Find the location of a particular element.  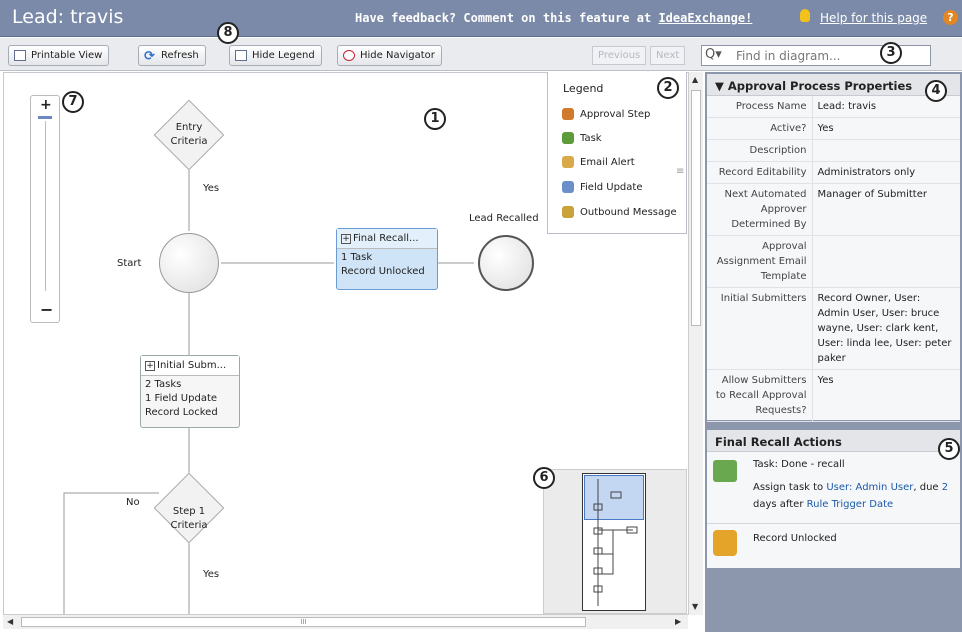

callout-2: 2 is located at coordinates (668, 88).